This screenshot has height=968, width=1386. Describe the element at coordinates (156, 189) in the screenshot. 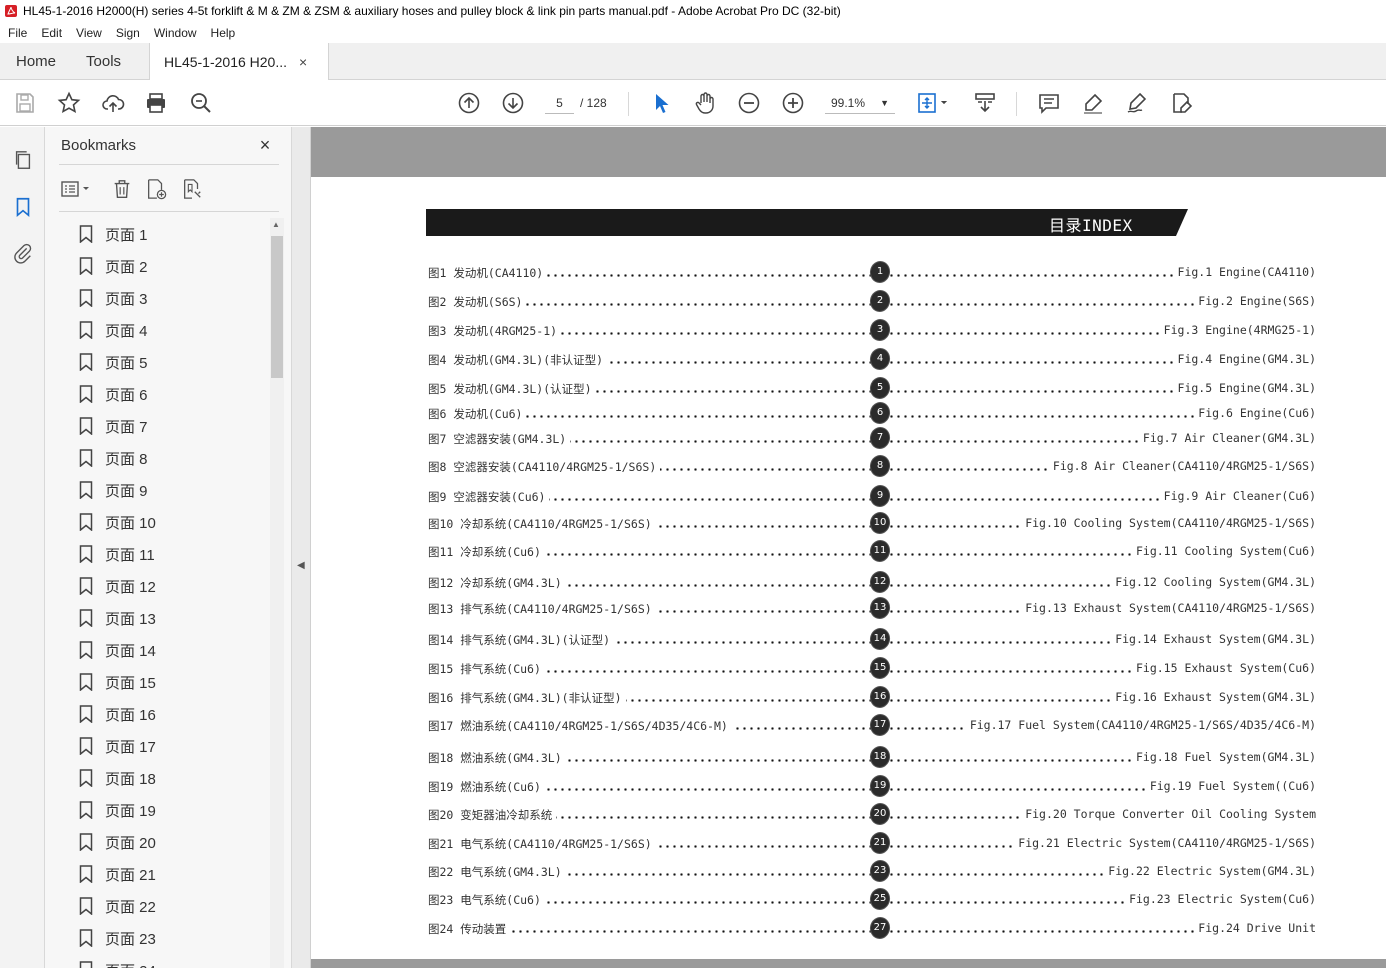

I see `new-bookmark-icon` at that location.